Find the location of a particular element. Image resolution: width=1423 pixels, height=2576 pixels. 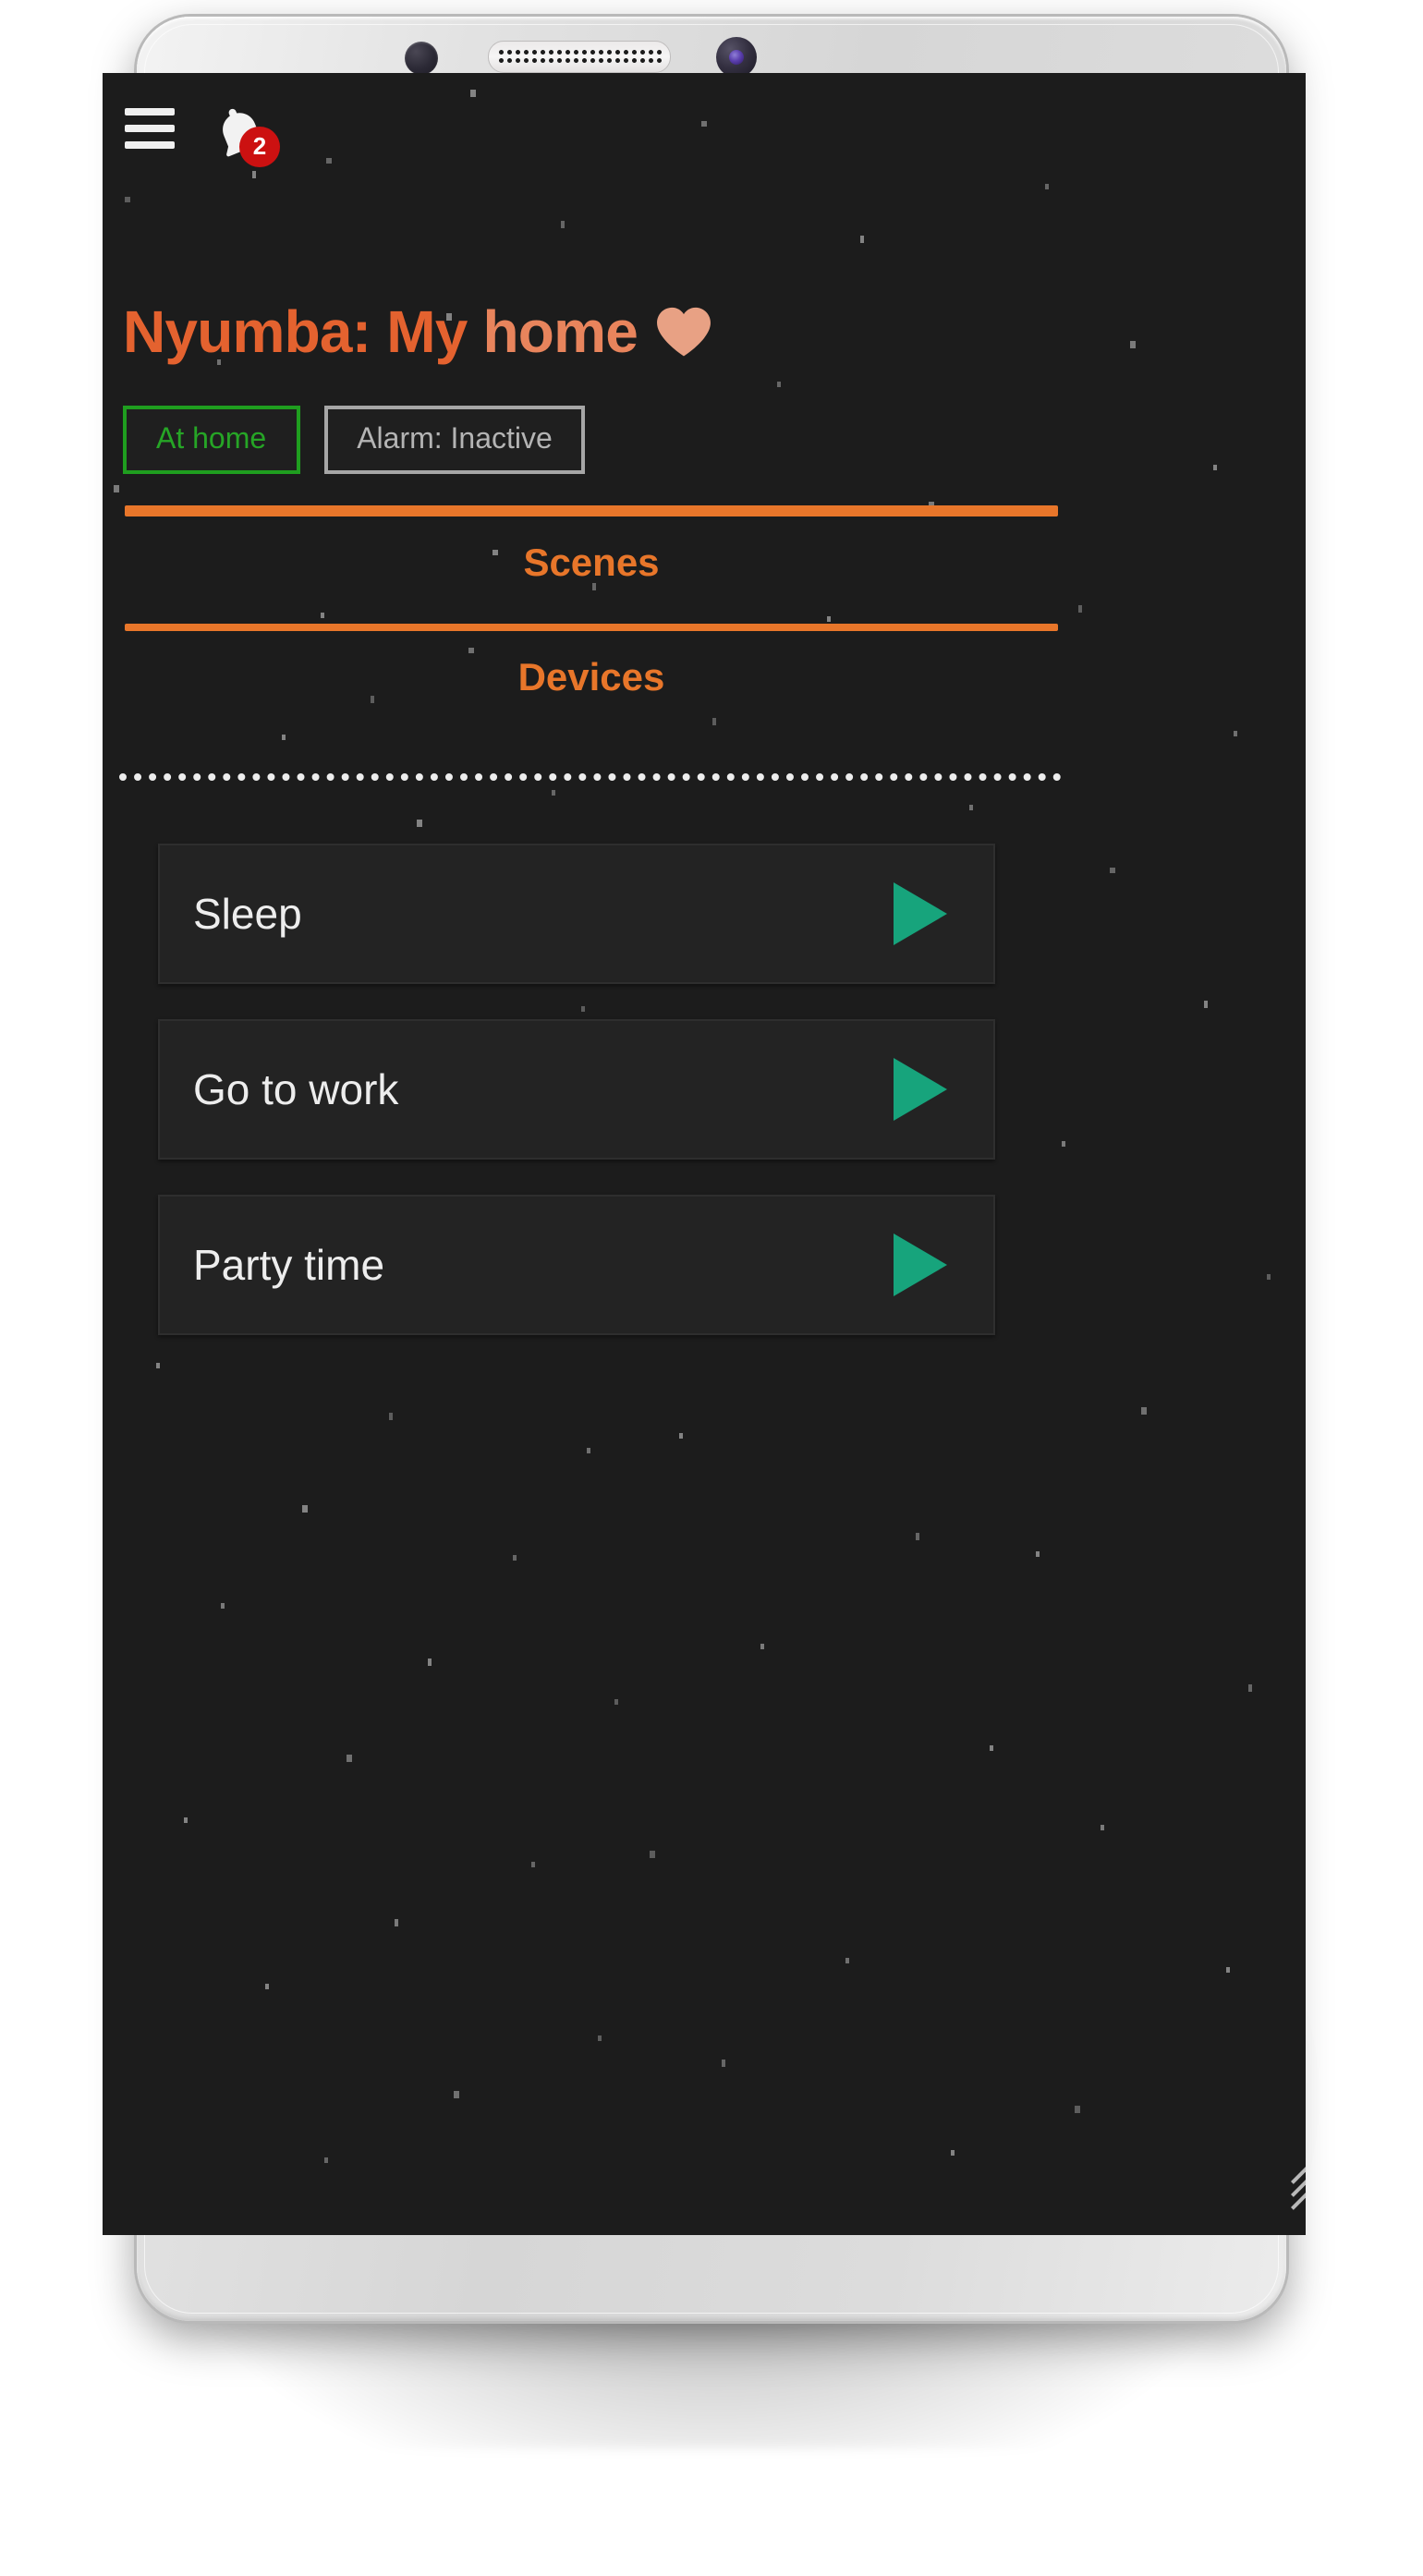

status-chip-at-home-label: At home is located at coordinates (211, 439).